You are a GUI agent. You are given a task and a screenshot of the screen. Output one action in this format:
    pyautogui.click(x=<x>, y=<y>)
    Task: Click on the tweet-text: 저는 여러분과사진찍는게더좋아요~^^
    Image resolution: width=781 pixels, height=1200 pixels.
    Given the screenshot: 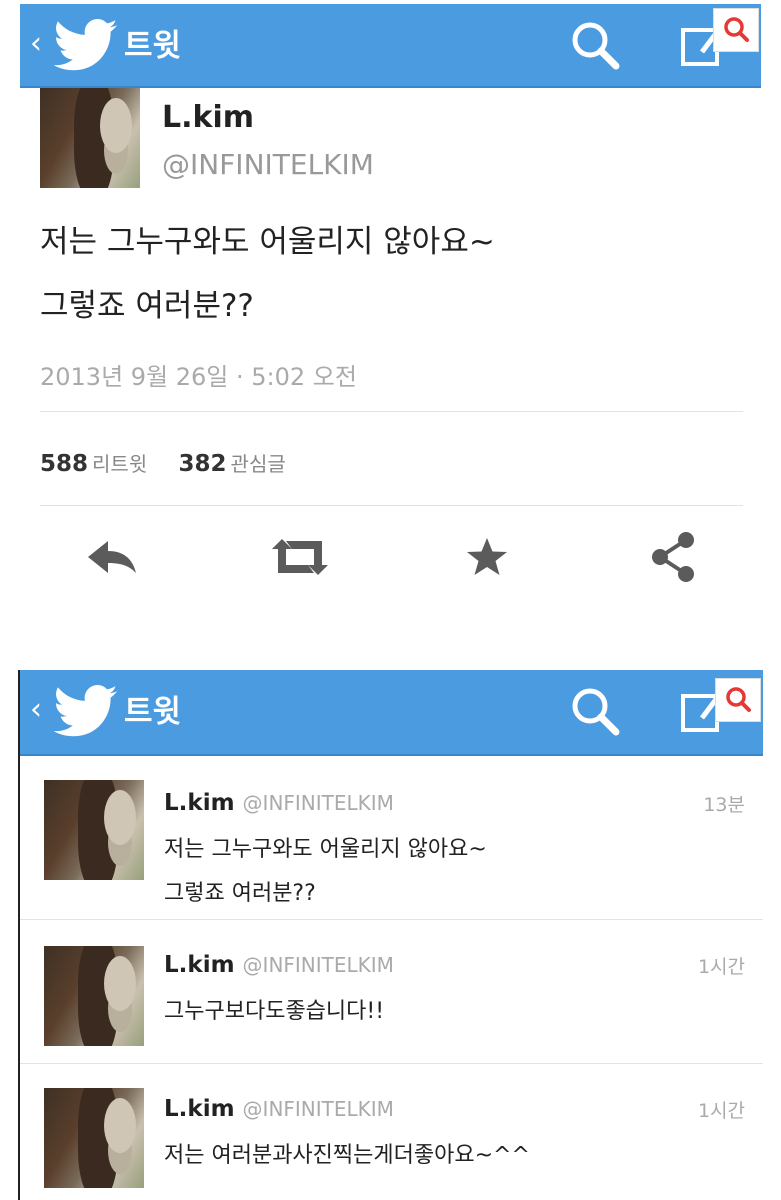 What is the action you would take?
    pyautogui.click(x=444, y=1156)
    